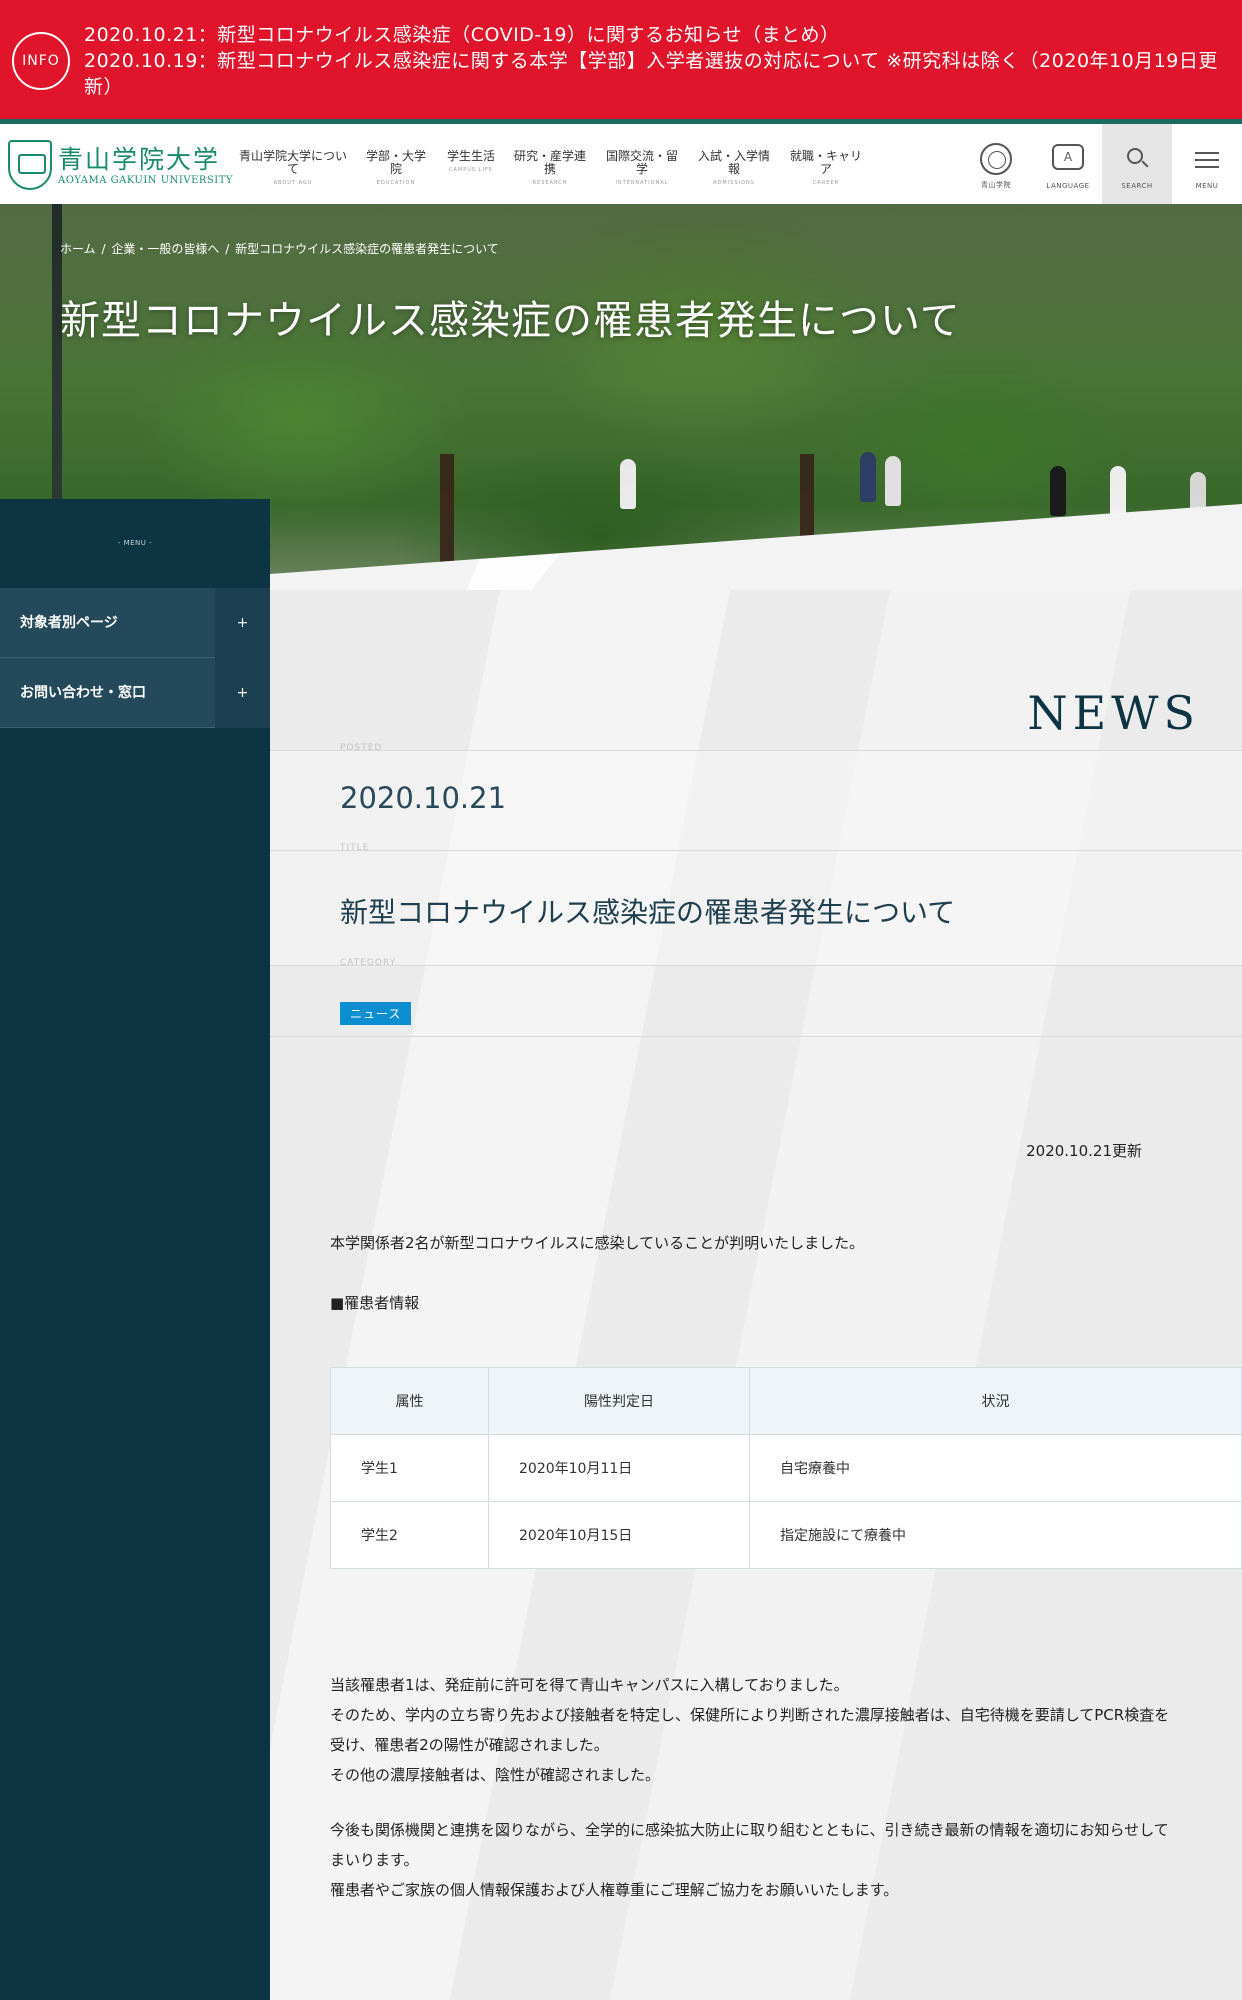  I want to click on table-row: 学生1 2020年10月11日 自宅療養中, so click(786, 1468).